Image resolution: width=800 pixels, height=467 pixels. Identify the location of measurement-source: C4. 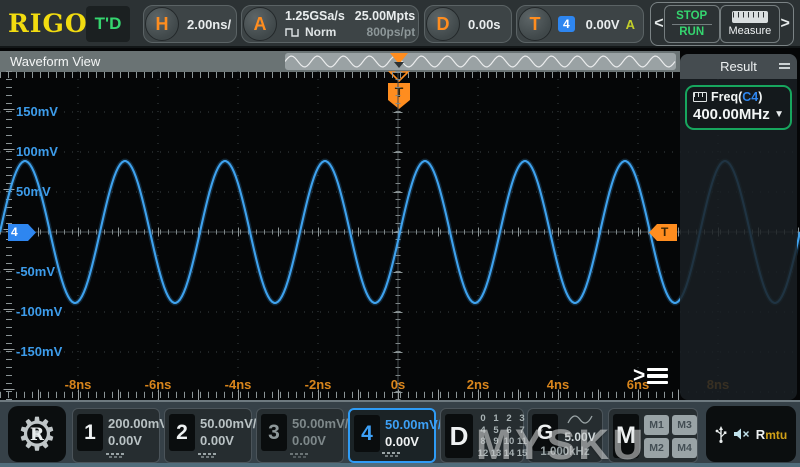
(750, 97).